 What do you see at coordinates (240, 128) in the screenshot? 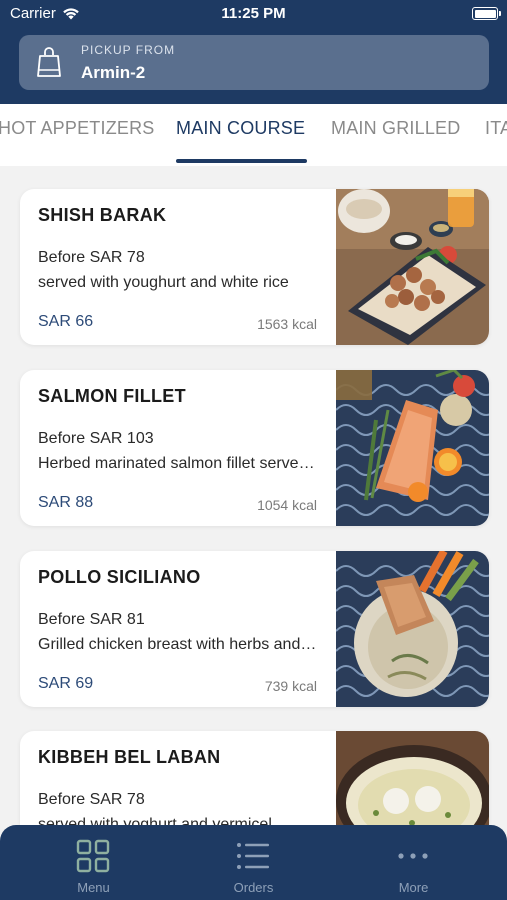
I see `tab-main-course: MAIN COURSE` at bounding box center [240, 128].